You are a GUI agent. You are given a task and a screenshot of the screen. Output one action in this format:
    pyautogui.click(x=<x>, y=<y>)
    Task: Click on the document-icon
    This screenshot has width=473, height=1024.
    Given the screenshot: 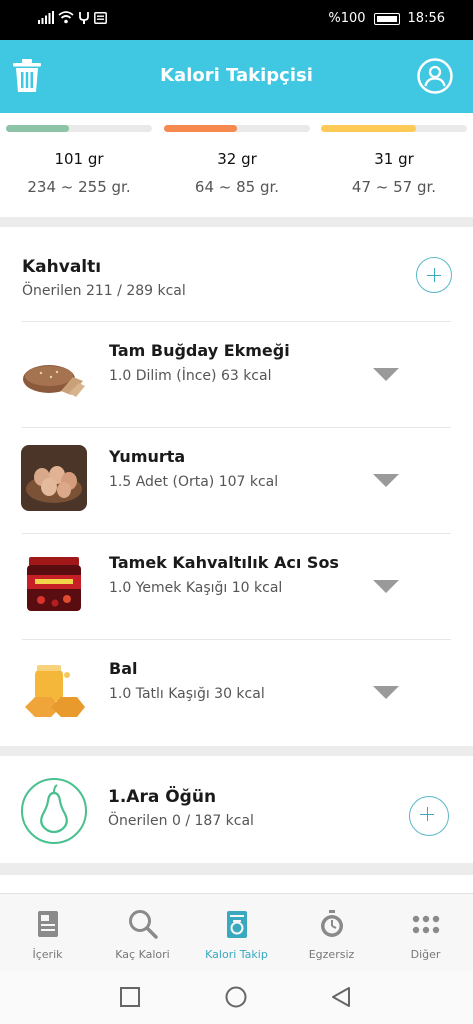 What is the action you would take?
    pyautogui.click(x=48, y=924)
    